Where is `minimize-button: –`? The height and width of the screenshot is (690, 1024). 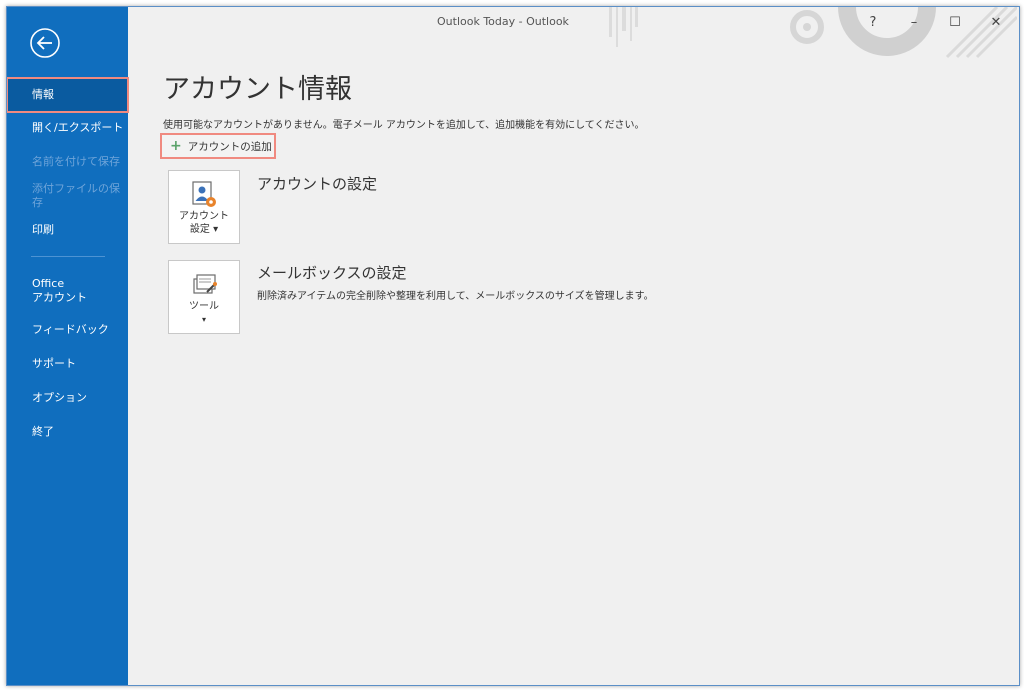
minimize-button: – is located at coordinates (914, 22).